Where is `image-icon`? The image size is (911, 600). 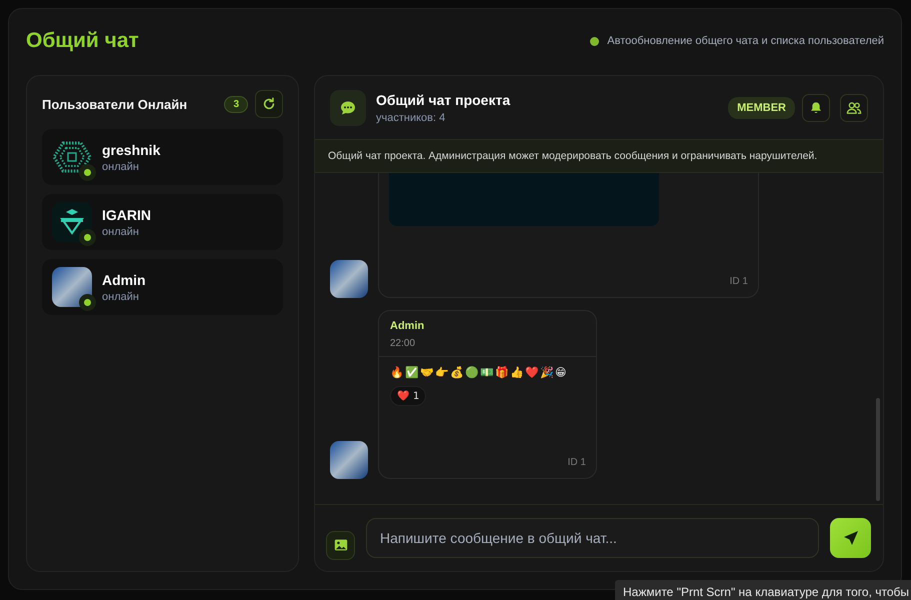
image-icon is located at coordinates (341, 545).